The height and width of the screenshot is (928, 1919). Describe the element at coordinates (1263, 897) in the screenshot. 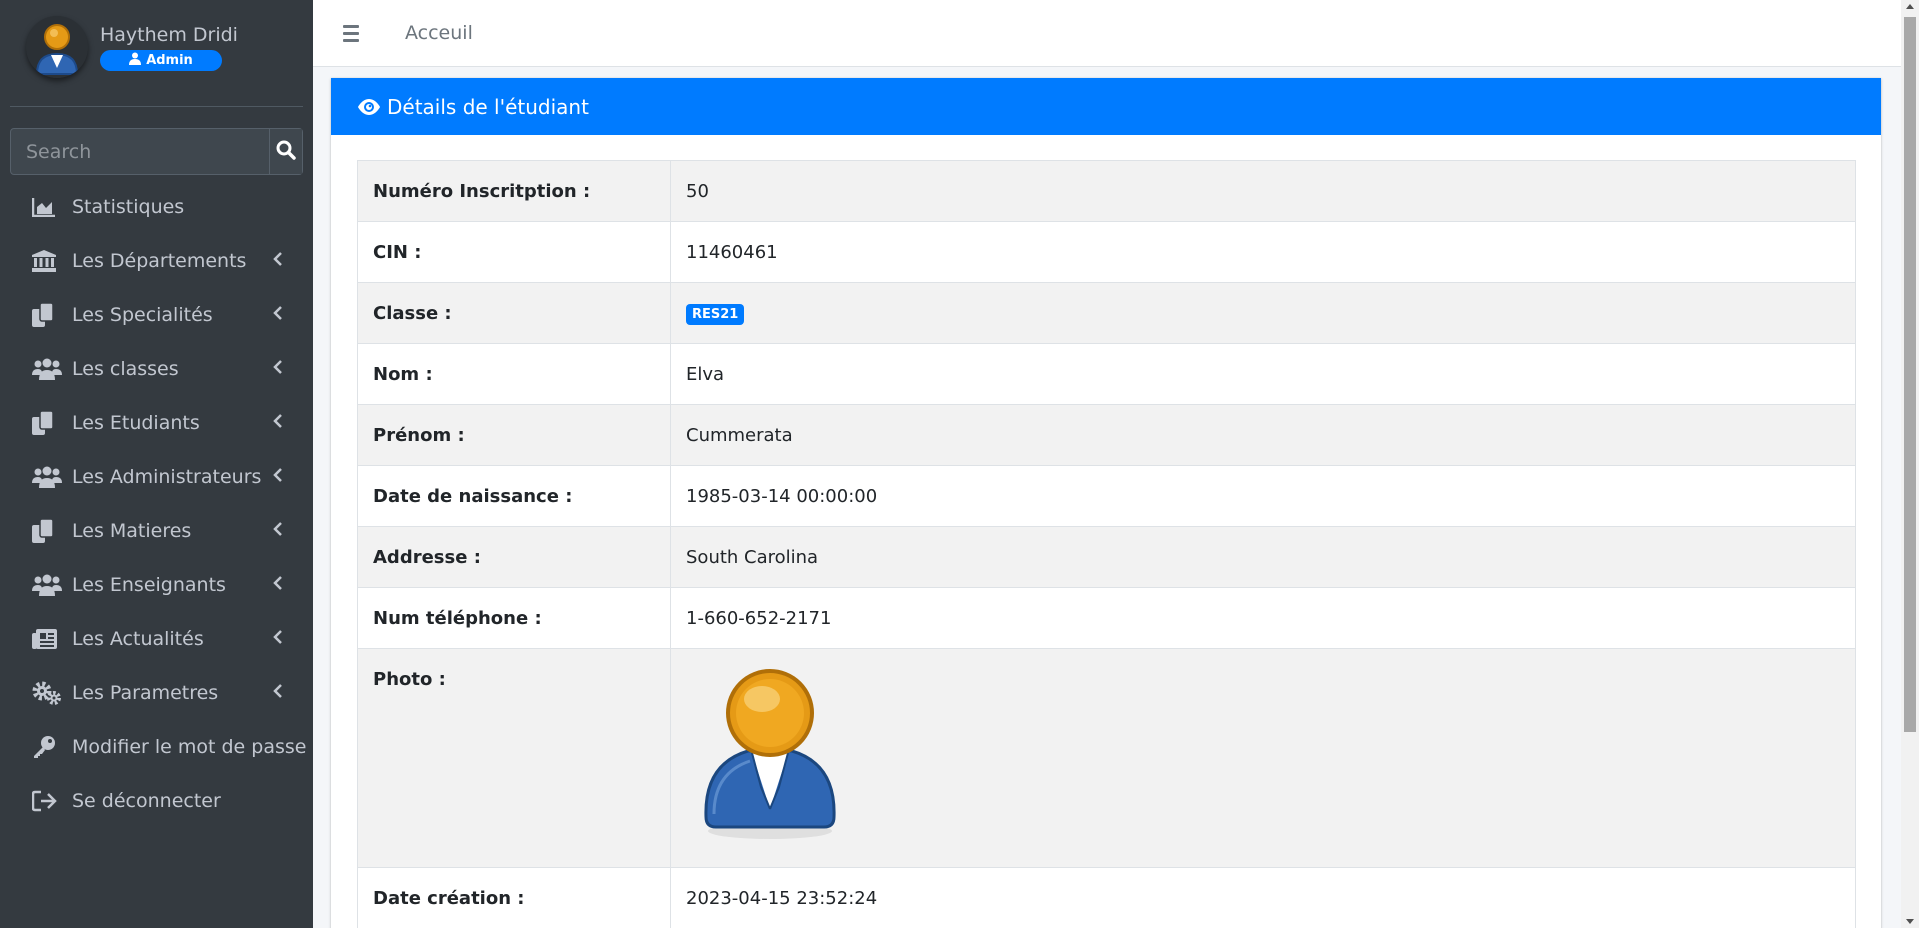

I see `field-value: 2023-04-15 23:52:24` at that location.